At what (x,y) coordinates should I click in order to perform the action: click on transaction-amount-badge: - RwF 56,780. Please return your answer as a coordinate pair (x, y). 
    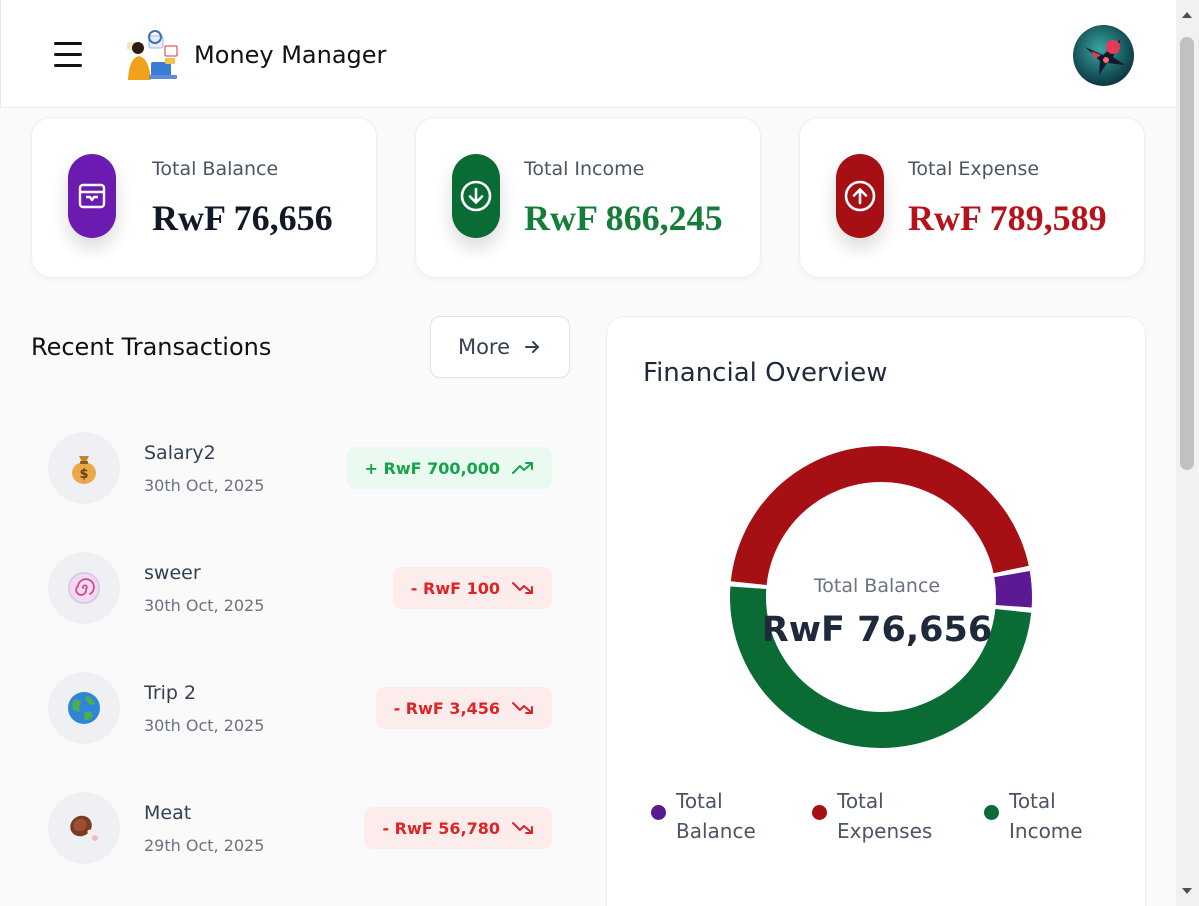
    Looking at the image, I should click on (458, 828).